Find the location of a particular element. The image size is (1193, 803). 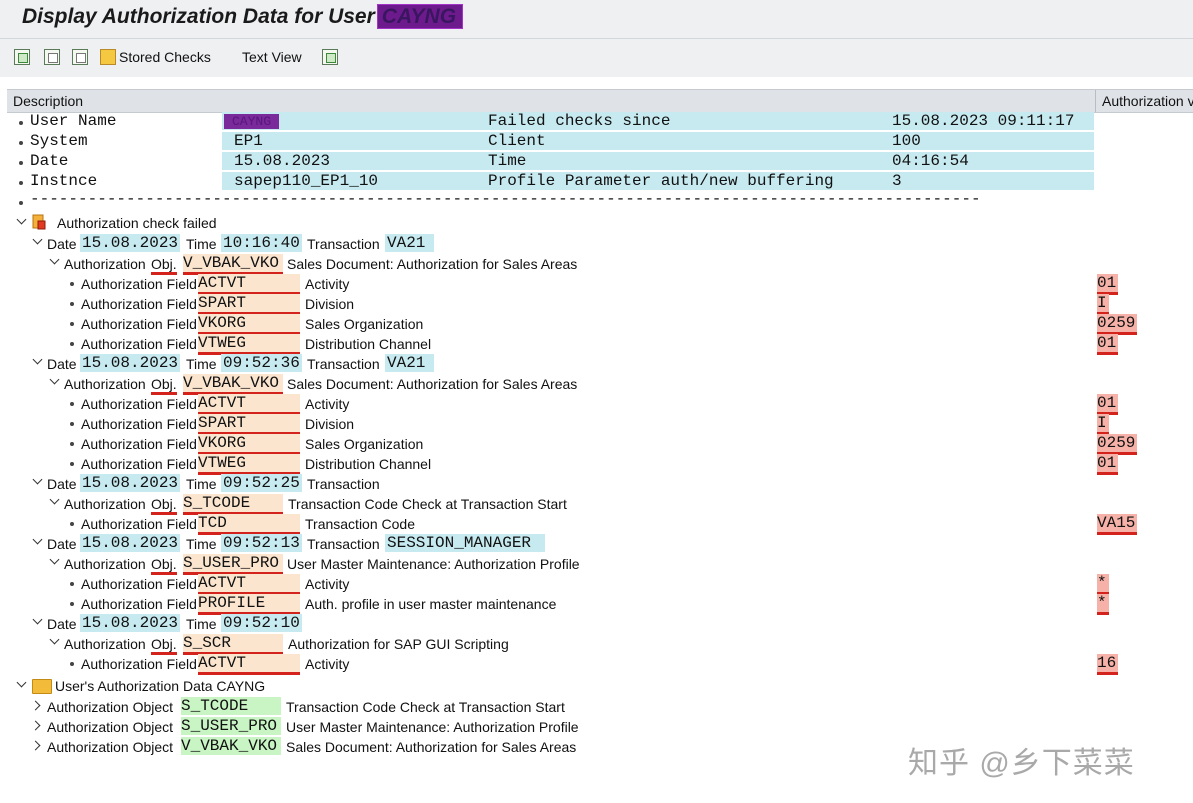

copy-button is located at coordinates (80, 57).